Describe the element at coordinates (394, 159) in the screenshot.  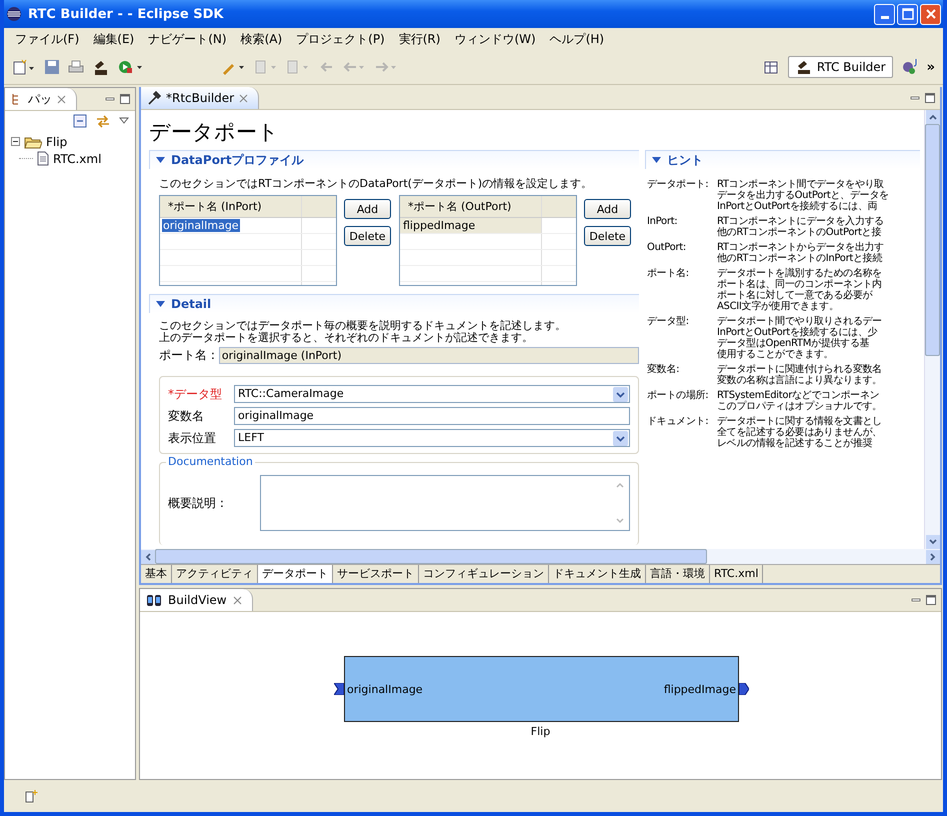
I see `section-header: DataPortプロファイル` at that location.